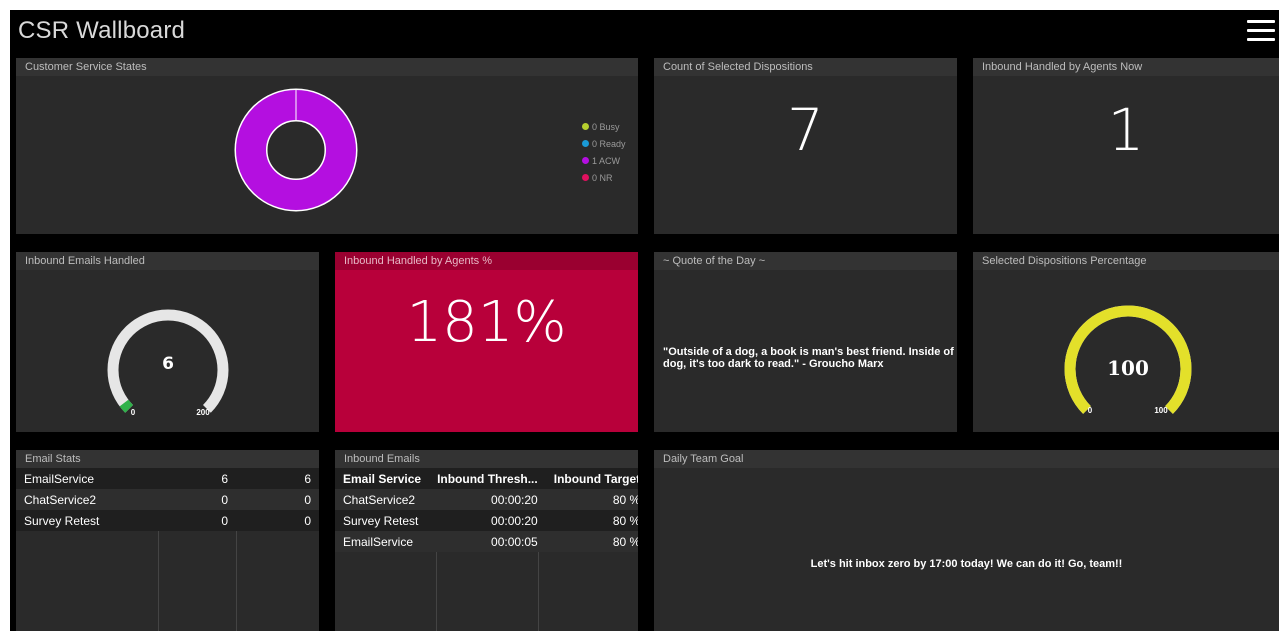  I want to click on emails-handled-gauge: 6 0 200, so click(168, 363).